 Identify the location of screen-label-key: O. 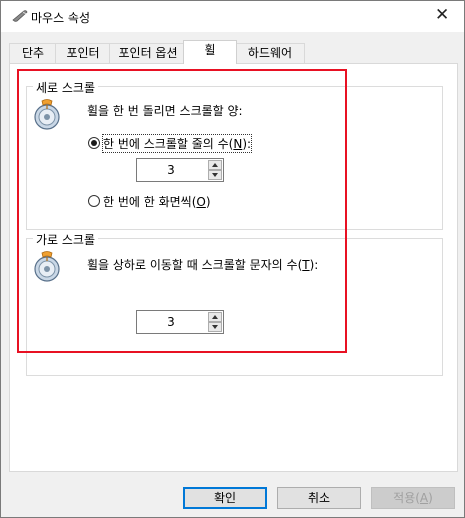
(201, 202).